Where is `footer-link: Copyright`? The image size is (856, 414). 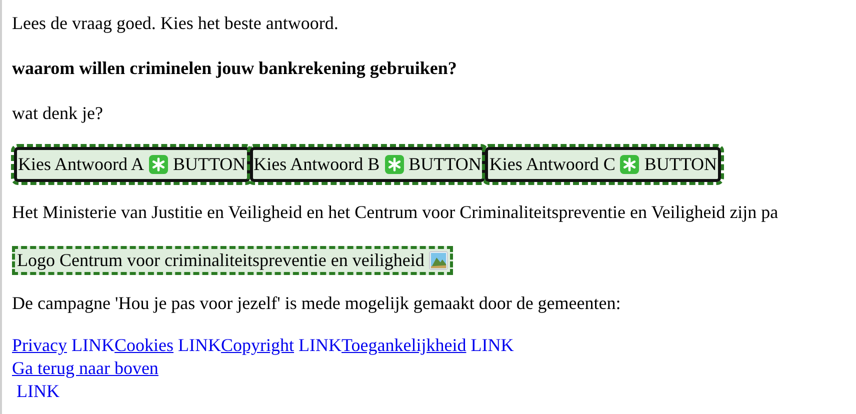
footer-link: Copyright is located at coordinates (257, 345).